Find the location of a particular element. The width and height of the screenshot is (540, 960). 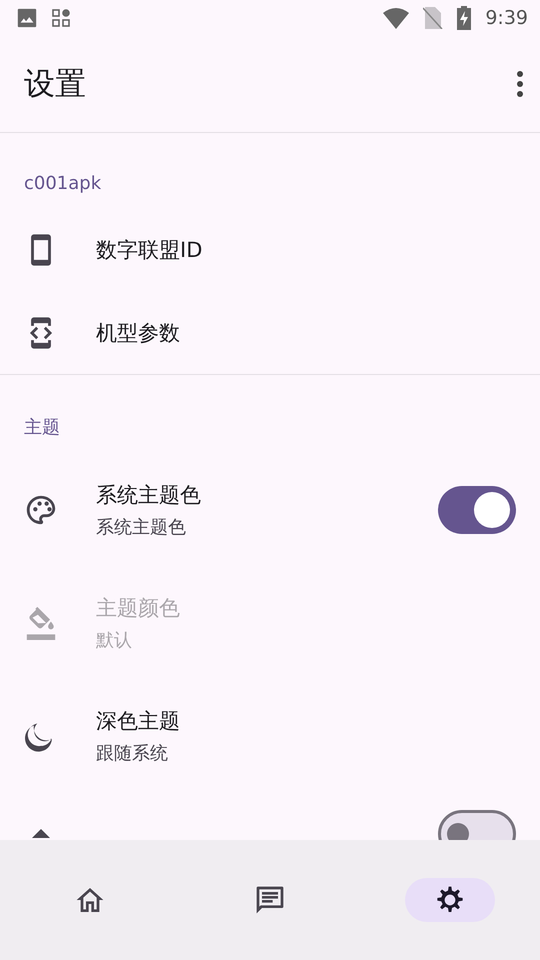

page-title: 设置 is located at coordinates (55, 84).